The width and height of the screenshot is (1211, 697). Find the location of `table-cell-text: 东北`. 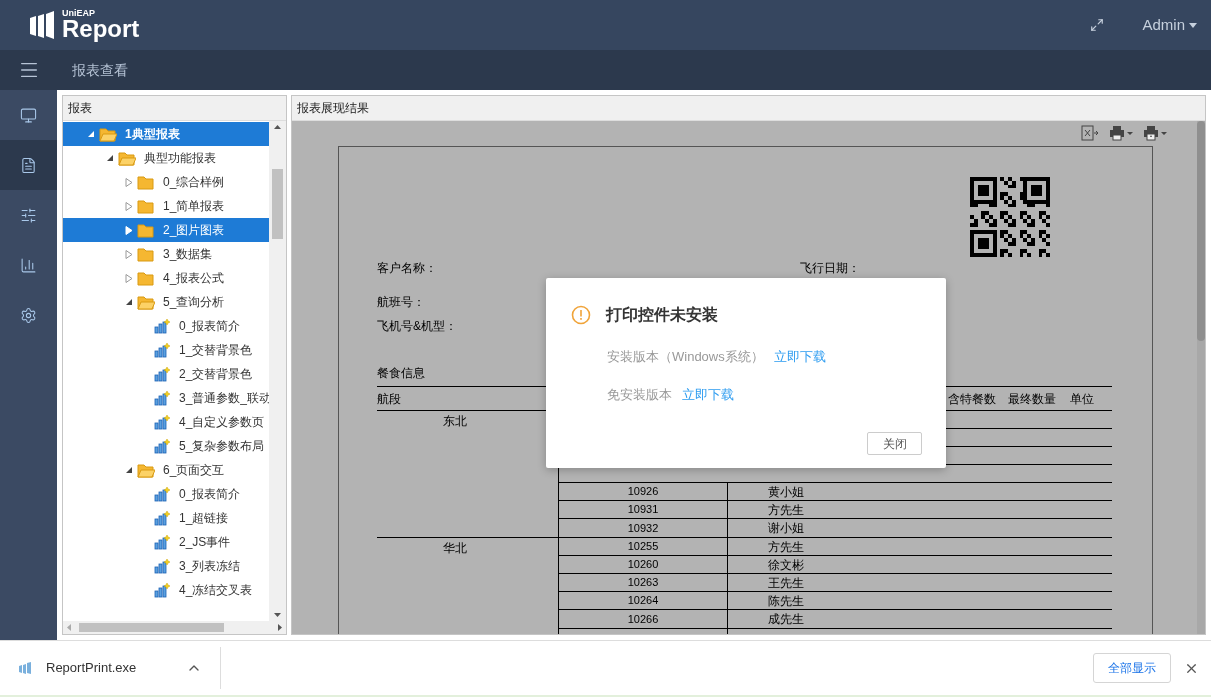

table-cell-text: 东北 is located at coordinates (455, 421).